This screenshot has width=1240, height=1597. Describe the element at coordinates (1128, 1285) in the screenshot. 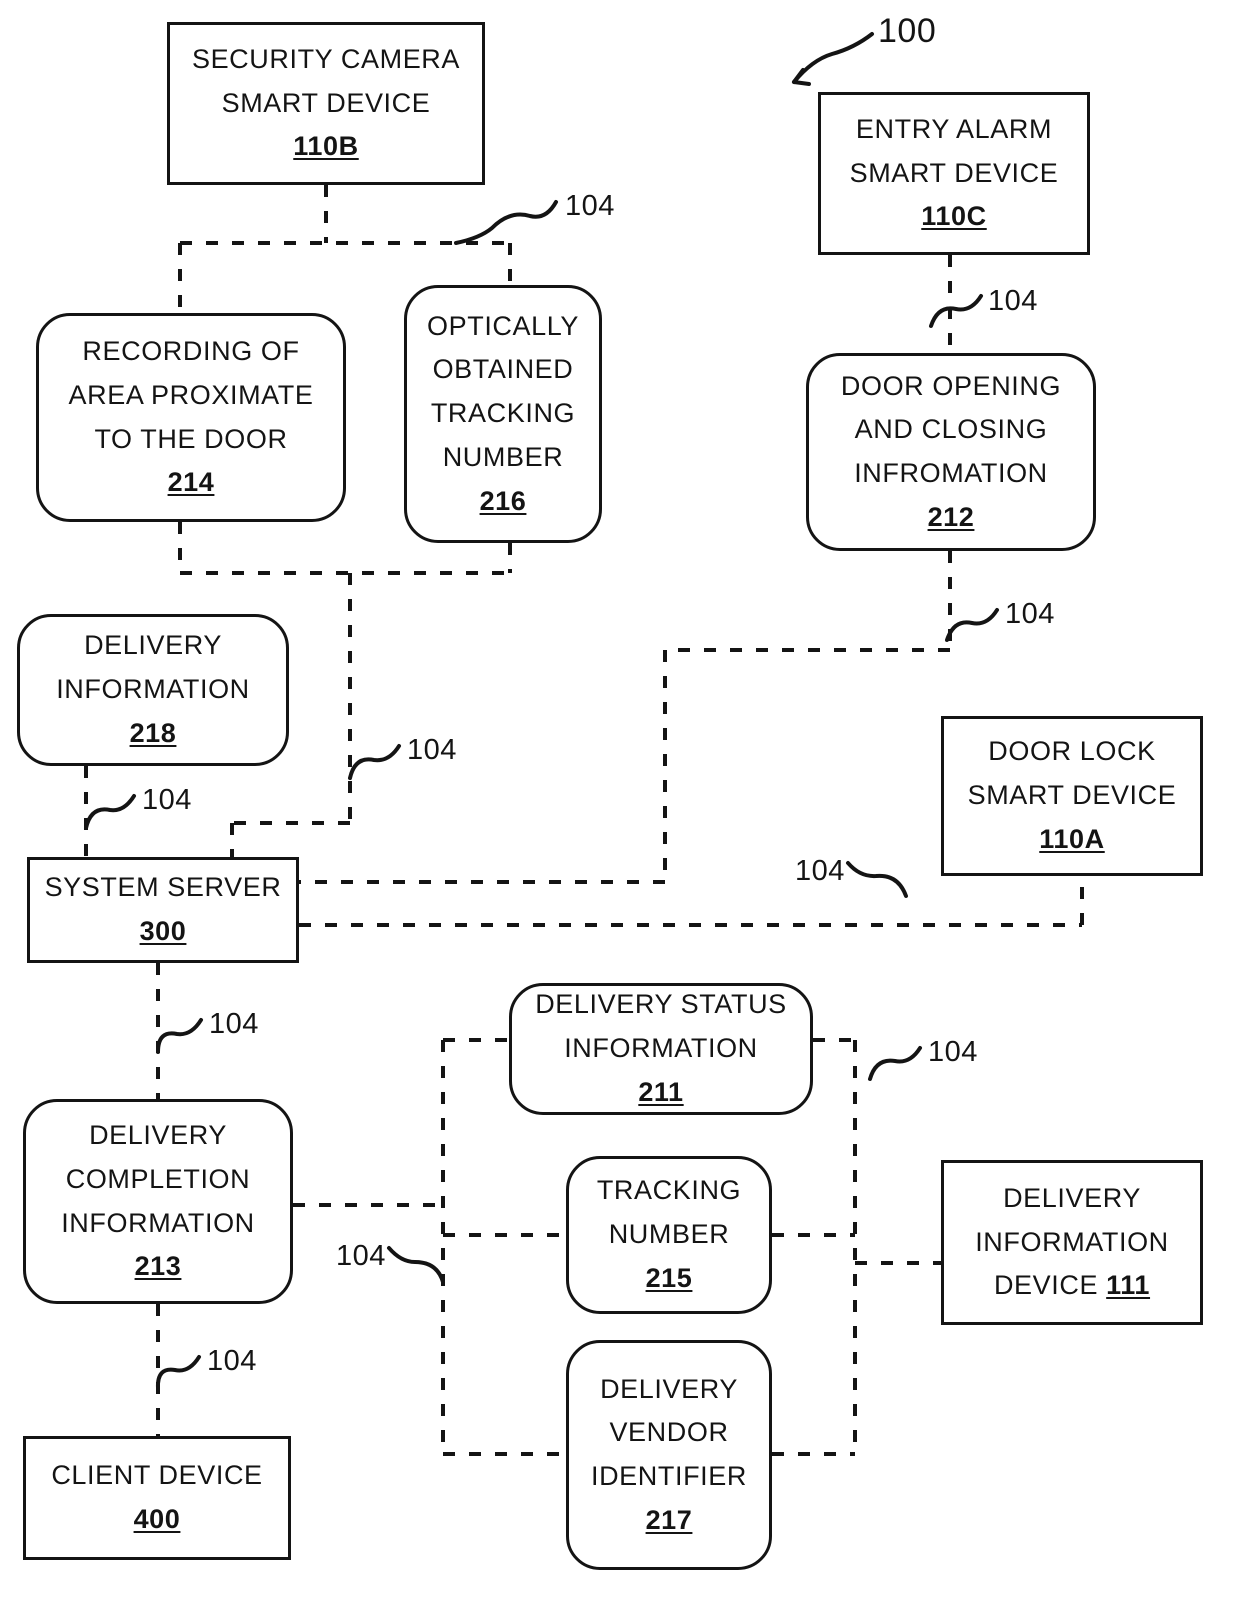

I see `node-reference-number: 111` at that location.